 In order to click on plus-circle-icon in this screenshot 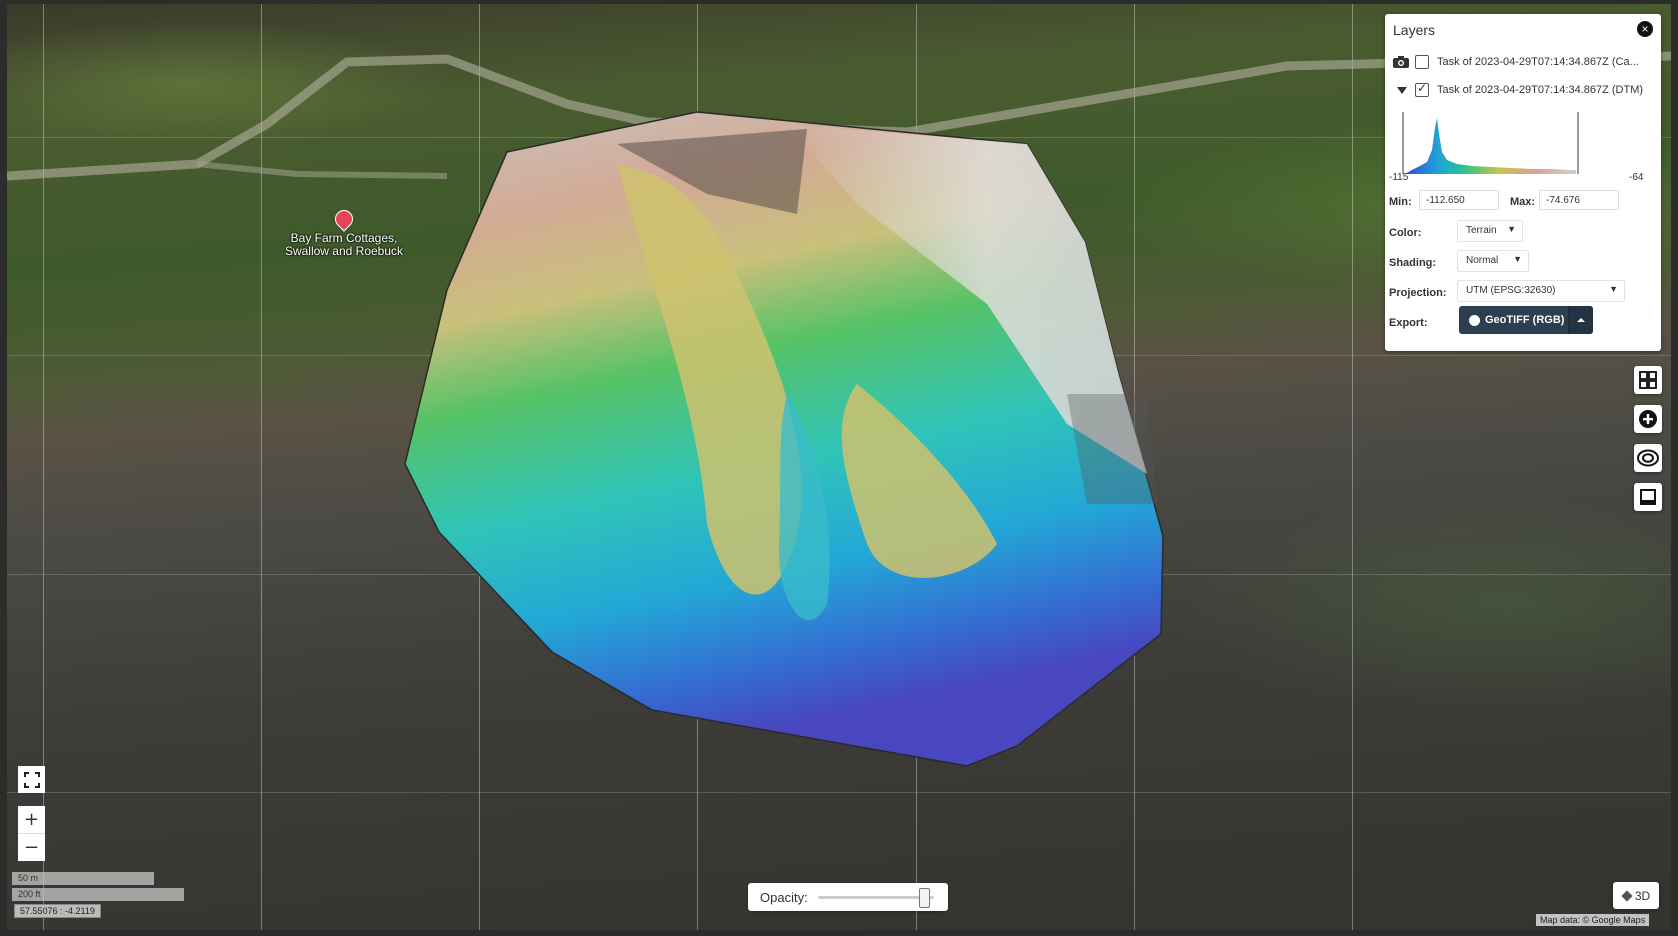, I will do `click(1648, 419)`.